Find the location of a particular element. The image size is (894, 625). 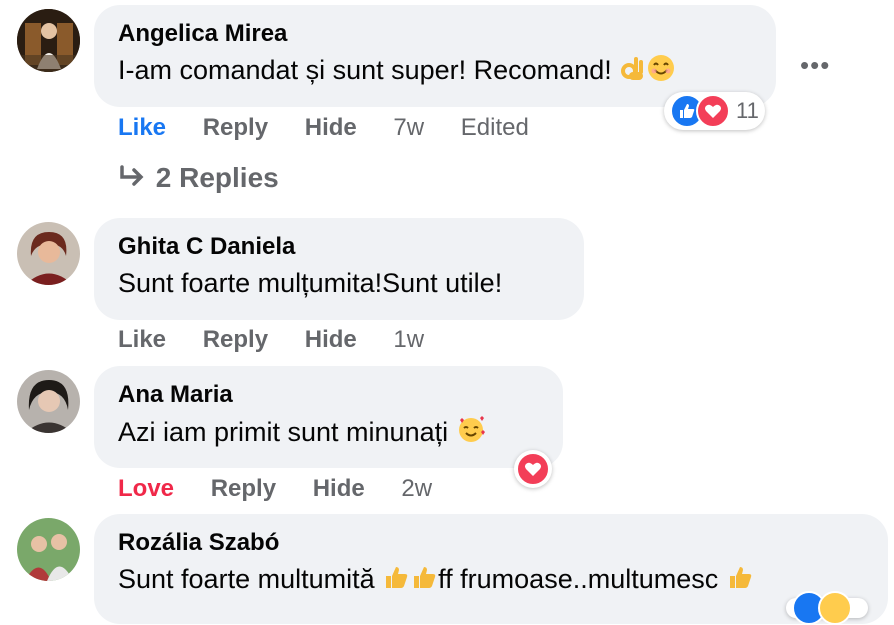

more-options-icon: ••• is located at coordinates (815, 65).